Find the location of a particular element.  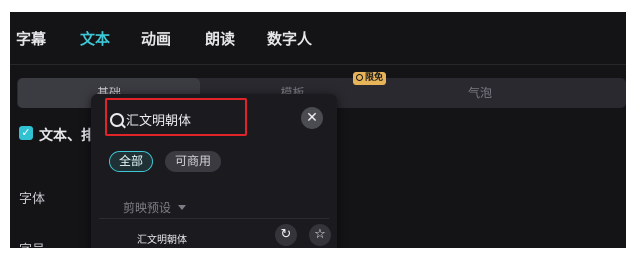

text-layout-checkbox: ✓ is located at coordinates (26, 133).